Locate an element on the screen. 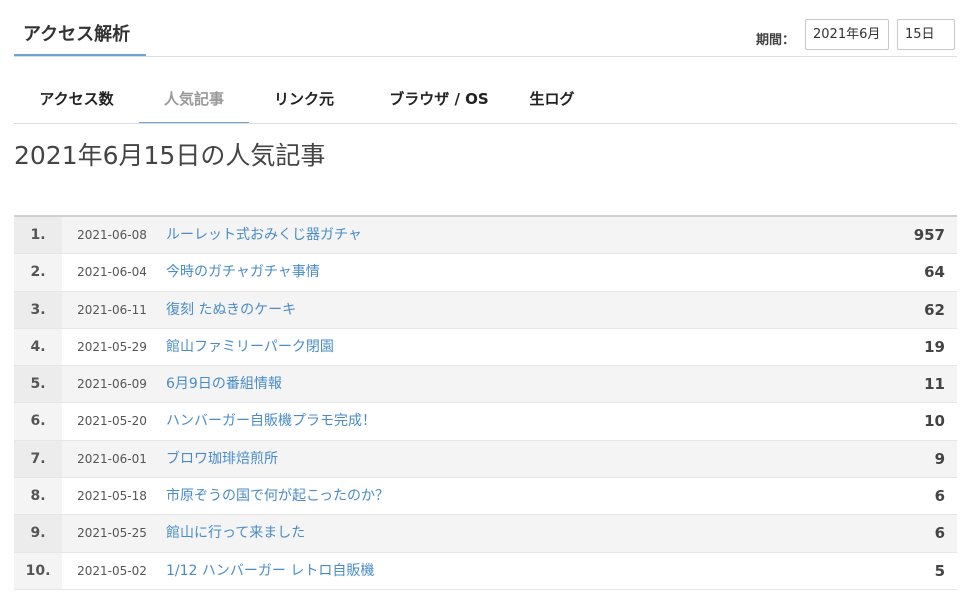 The image size is (972, 598). rank-cell: 6. is located at coordinates (38, 421).